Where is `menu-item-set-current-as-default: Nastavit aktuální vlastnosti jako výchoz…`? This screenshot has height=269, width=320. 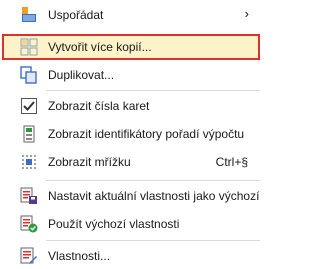
menu-item-set-current-as-default: Nastavit aktuální vlastnosti jako výchoz… is located at coordinates (131, 196).